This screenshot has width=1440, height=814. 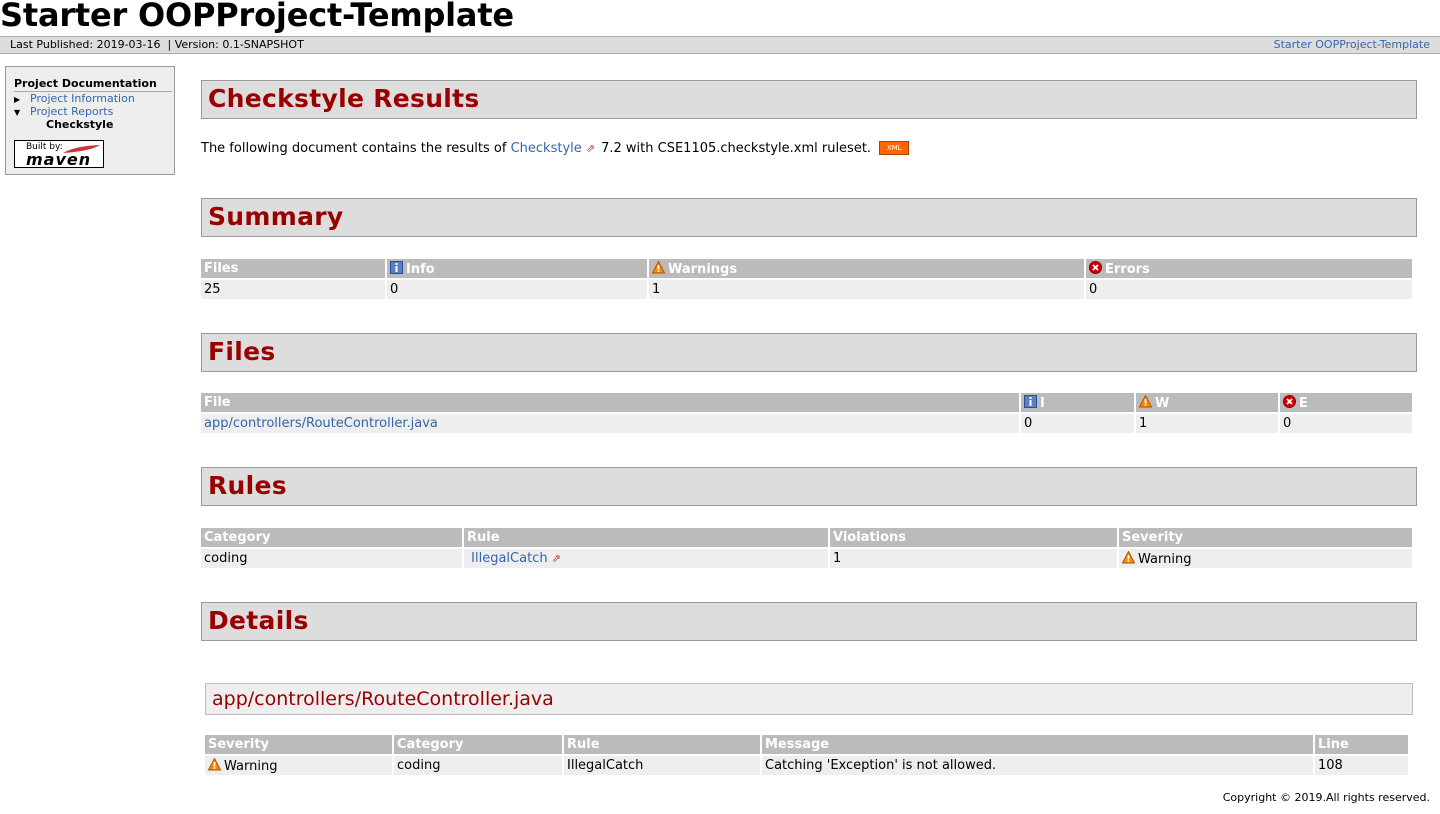 I want to click on section-summary: Summary, so click(x=809, y=217).